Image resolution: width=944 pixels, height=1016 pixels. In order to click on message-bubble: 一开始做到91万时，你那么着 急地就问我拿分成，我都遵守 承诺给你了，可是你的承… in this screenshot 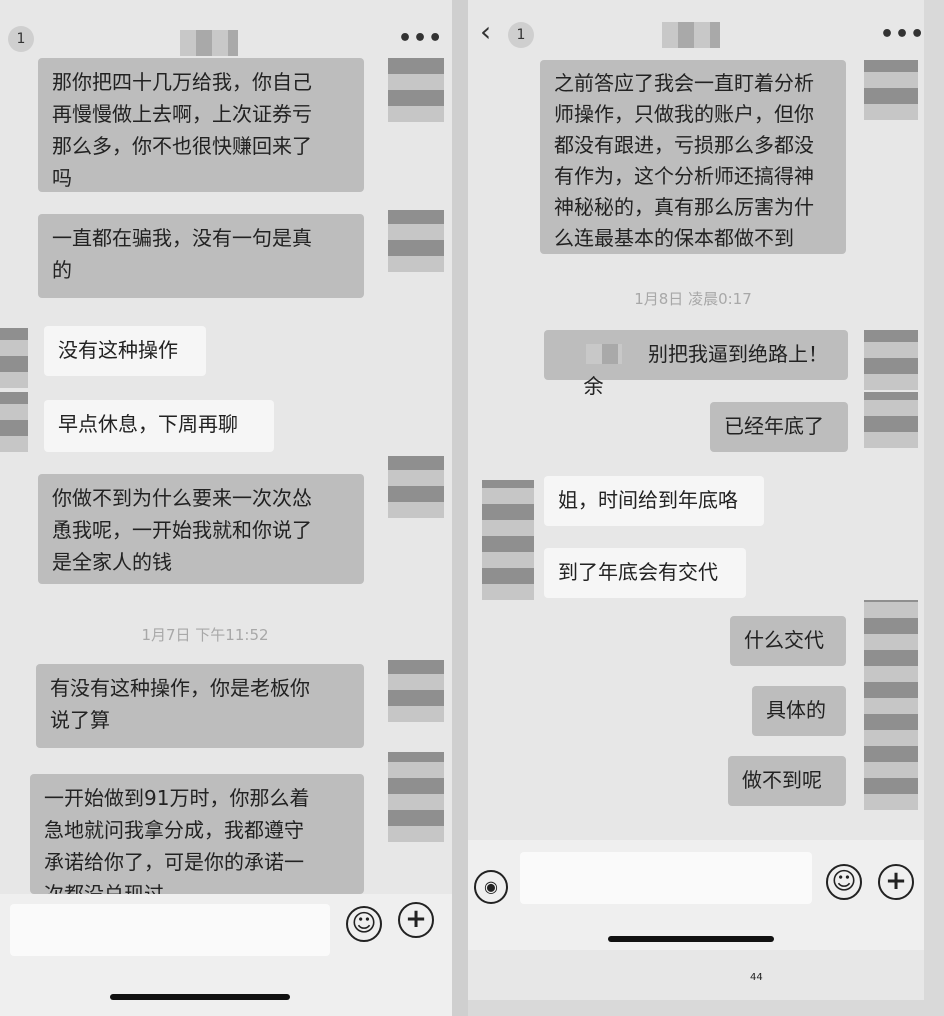, I will do `click(197, 834)`.